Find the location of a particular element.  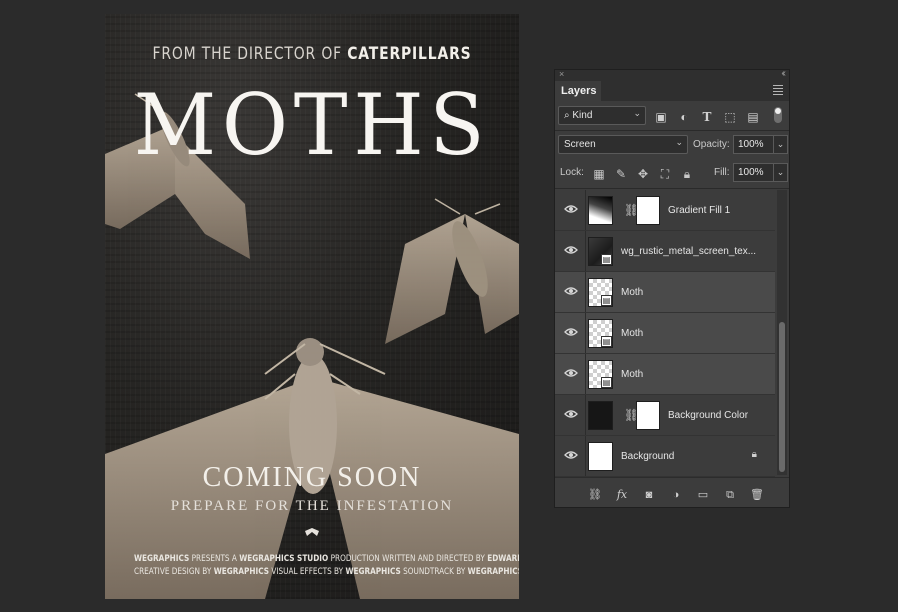

filter-toggle is located at coordinates (778, 115).